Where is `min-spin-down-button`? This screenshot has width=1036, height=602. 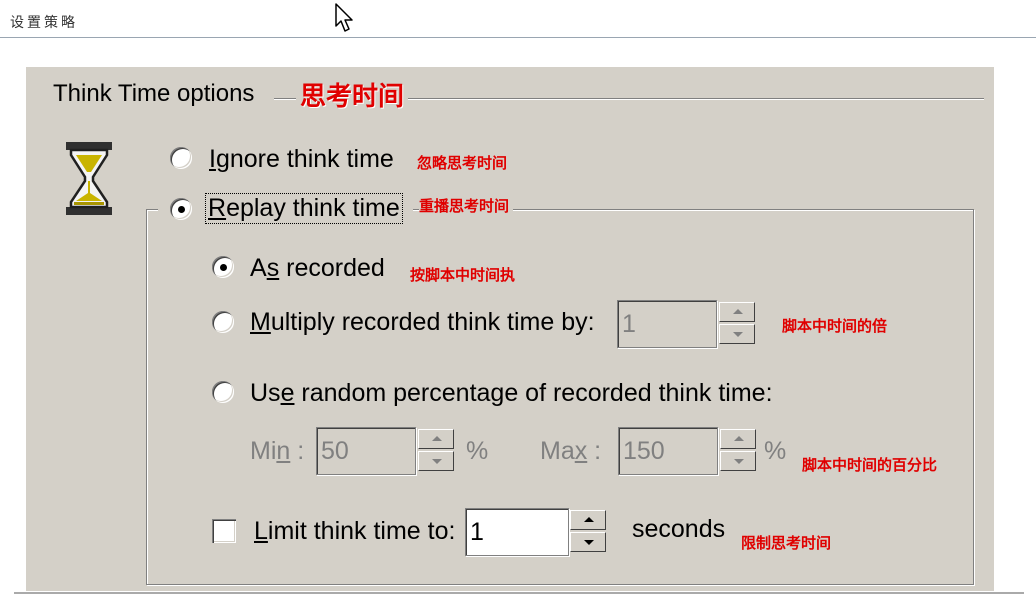 min-spin-down-button is located at coordinates (436, 461).